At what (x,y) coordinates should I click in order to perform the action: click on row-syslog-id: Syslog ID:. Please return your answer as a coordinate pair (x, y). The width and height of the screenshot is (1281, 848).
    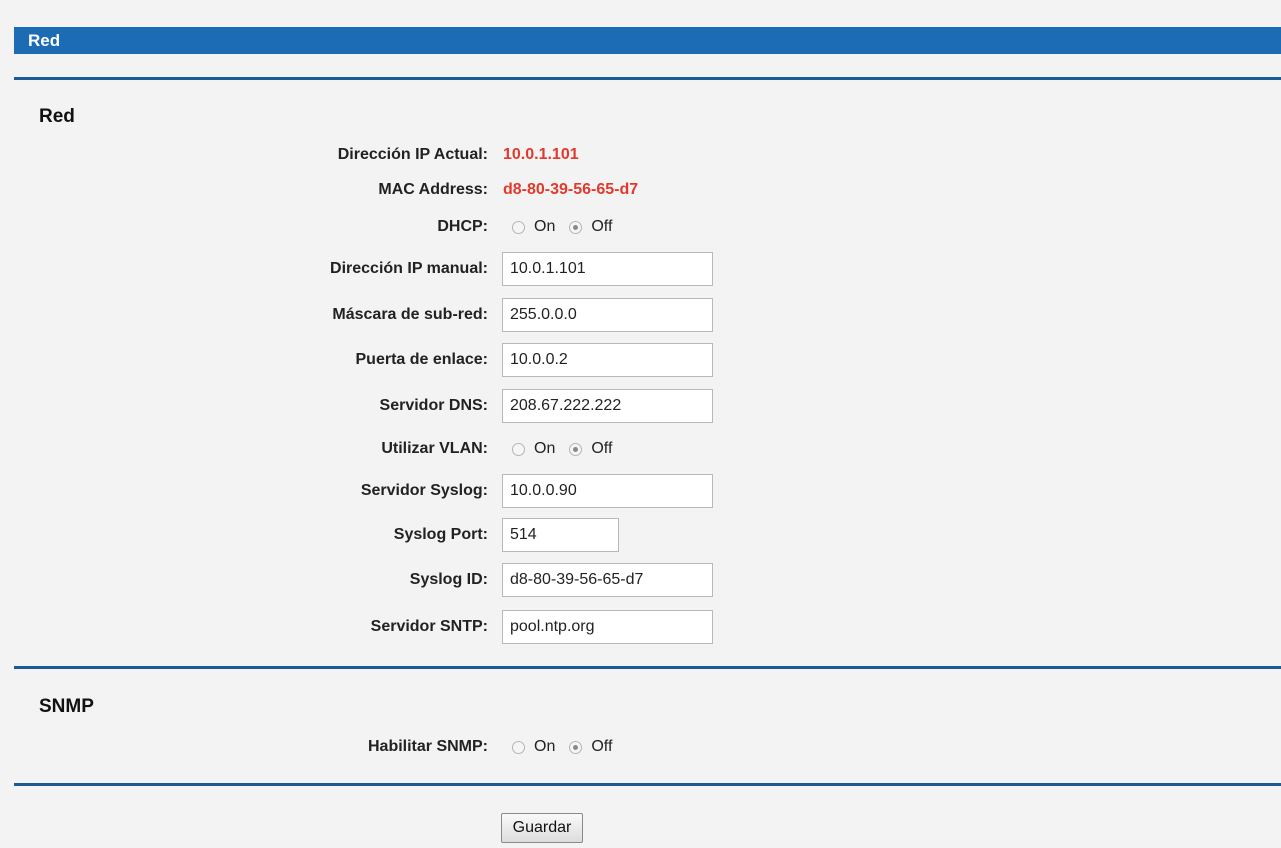
    Looking at the image, I should click on (640, 580).